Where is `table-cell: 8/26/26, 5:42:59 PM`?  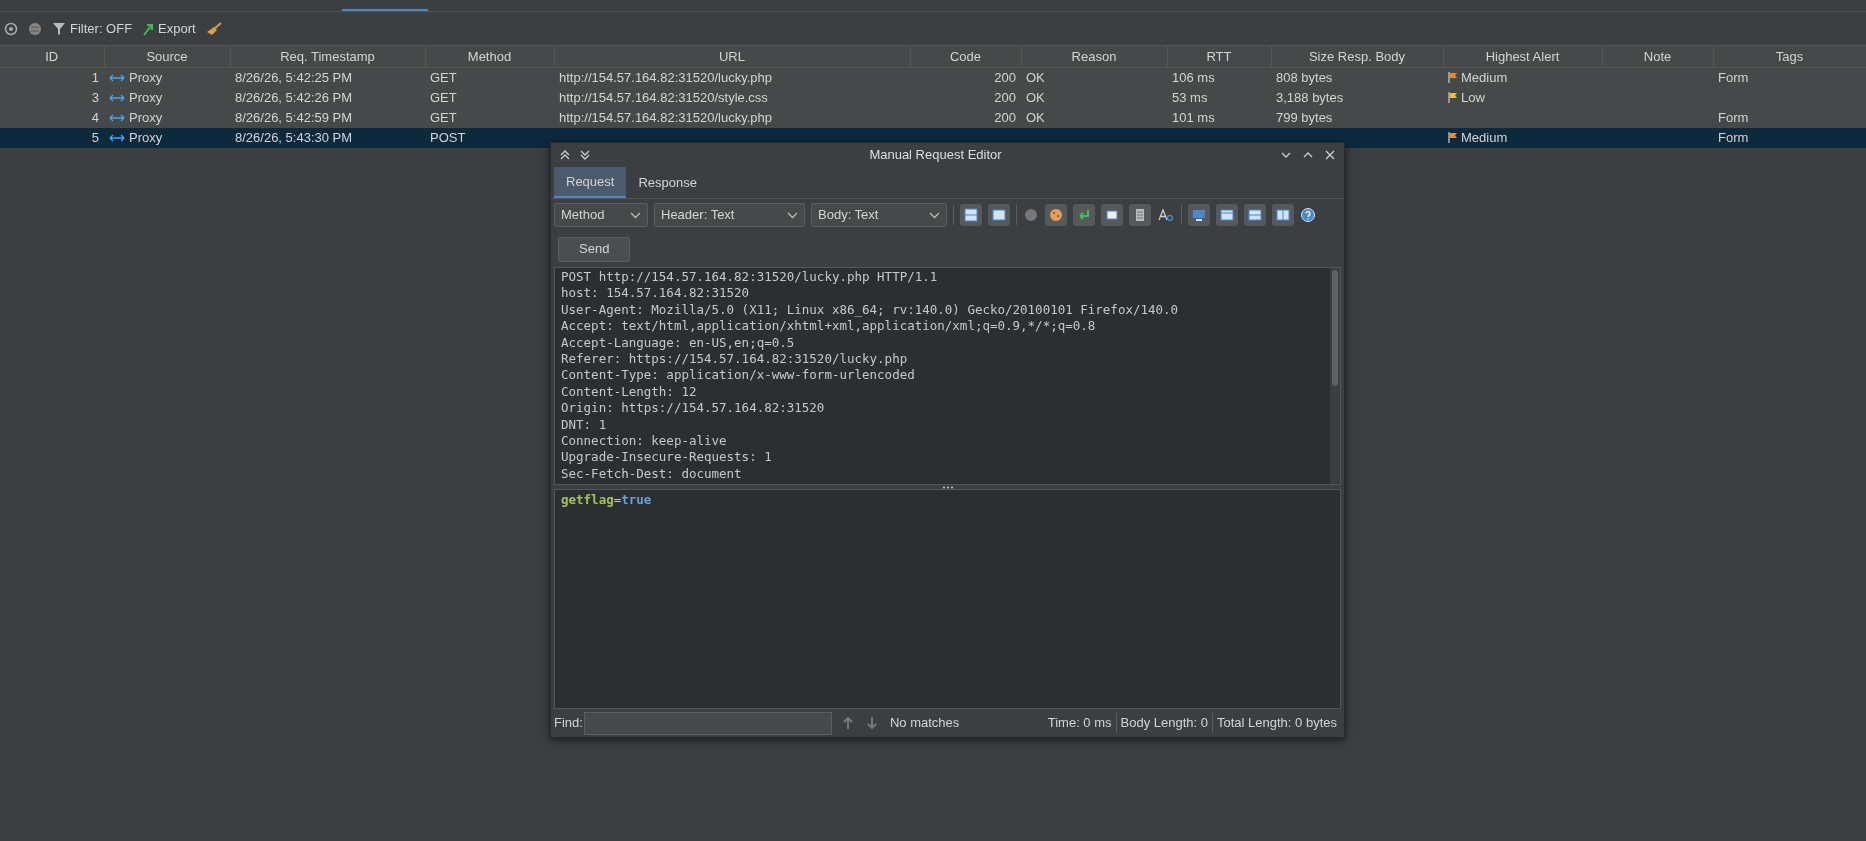 table-cell: 8/26/26, 5:42:59 PM is located at coordinates (294, 117).